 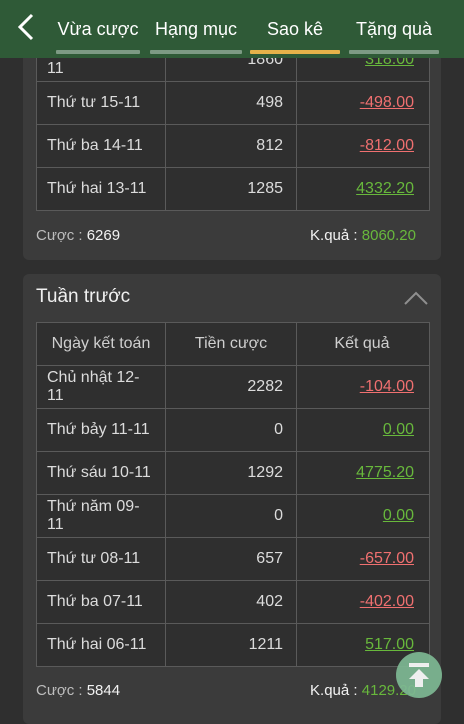 I want to click on result-link: -498.00, so click(x=362, y=103).